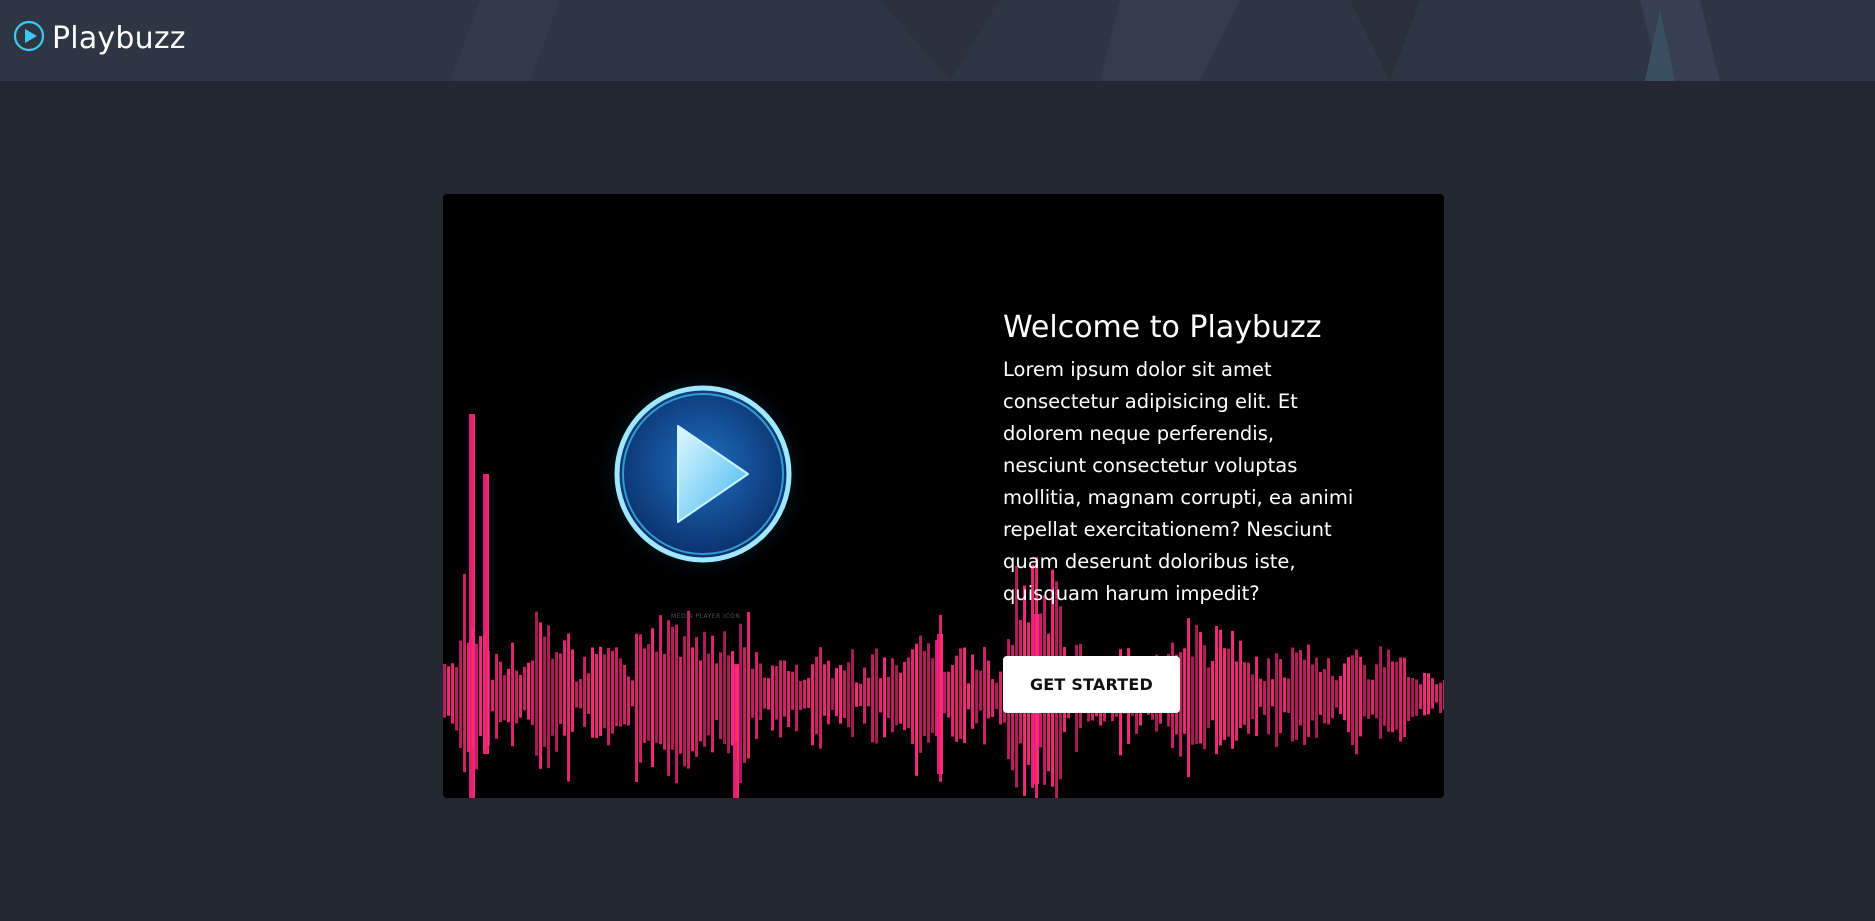 This screenshot has width=1875, height=921. What do you see at coordinates (1091, 684) in the screenshot?
I see `get-started-button: GET STARTED` at bounding box center [1091, 684].